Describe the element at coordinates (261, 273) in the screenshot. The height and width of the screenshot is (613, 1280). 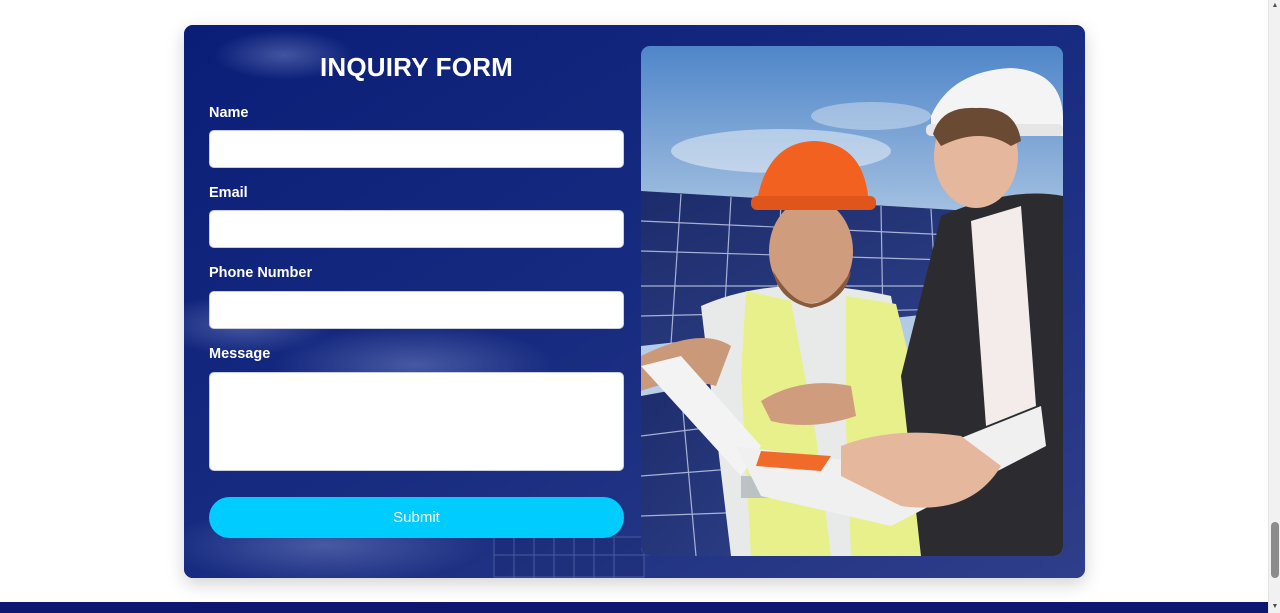
I see `phone-label: Phone Number` at that location.